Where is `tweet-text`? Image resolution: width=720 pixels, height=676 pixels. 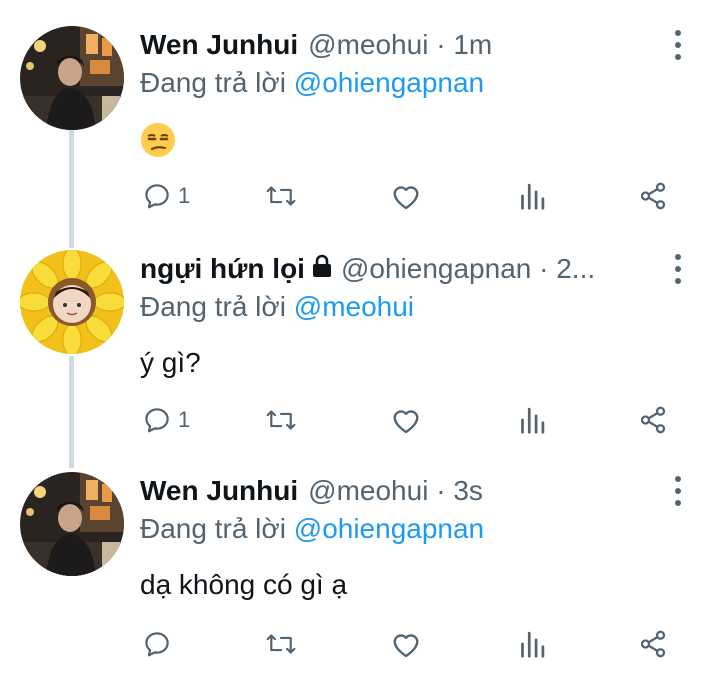 tweet-text is located at coordinates (158, 144).